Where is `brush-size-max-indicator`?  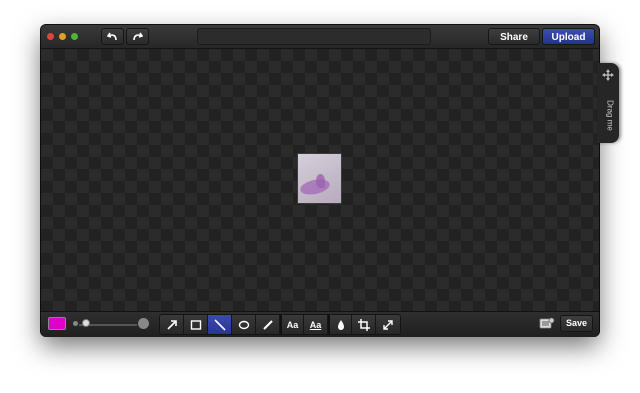
brush-size-max-indicator is located at coordinates (143, 323).